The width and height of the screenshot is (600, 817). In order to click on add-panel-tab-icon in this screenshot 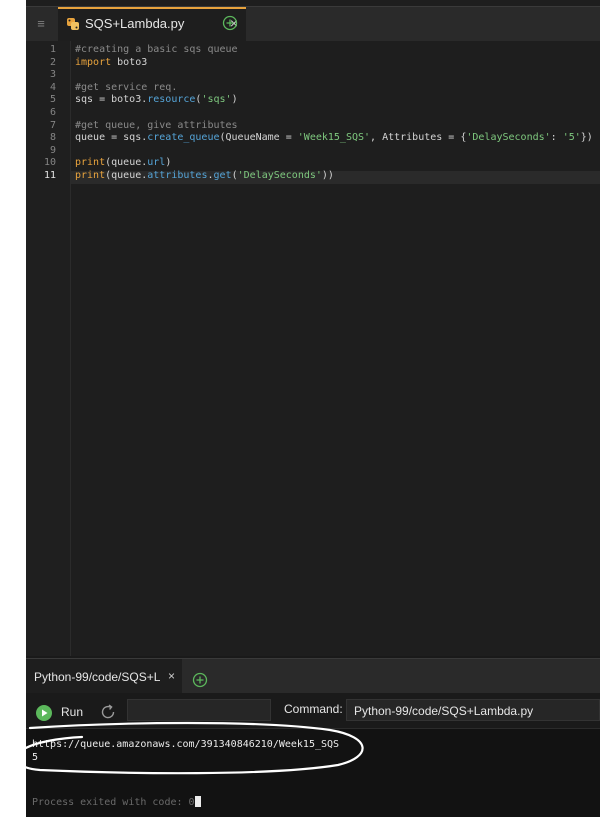, I will do `click(200, 680)`.